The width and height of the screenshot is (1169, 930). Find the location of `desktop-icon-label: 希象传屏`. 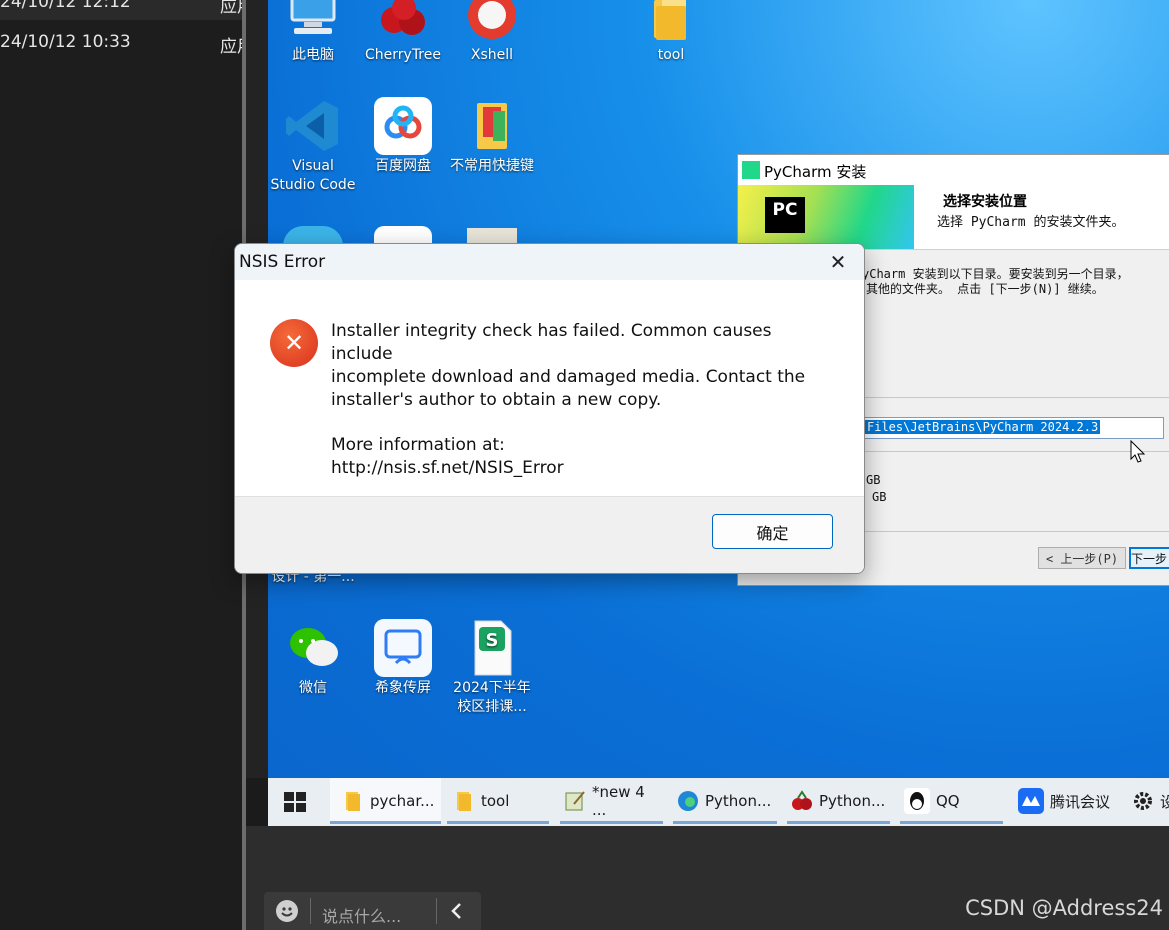

desktop-icon-label: 希象传屏 is located at coordinates (403, 688).